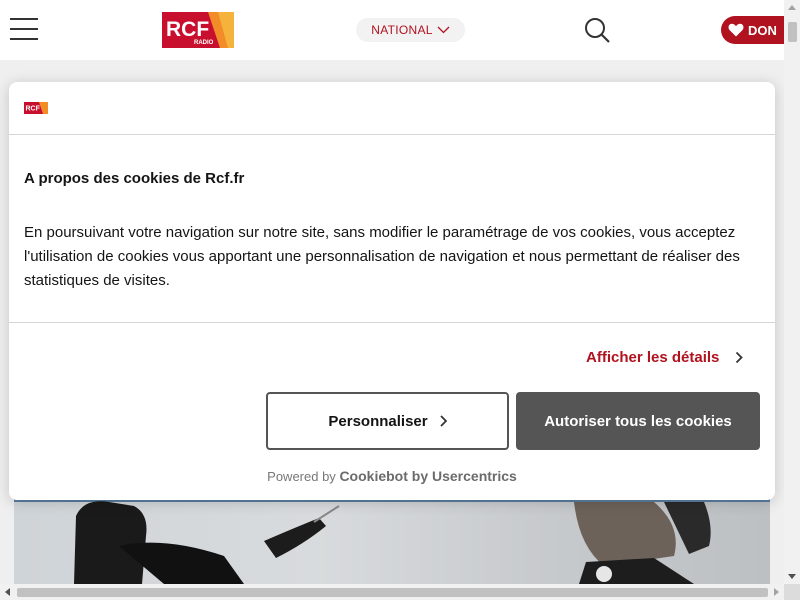 The width and height of the screenshot is (800, 600). What do you see at coordinates (204, 43) in the screenshot?
I see `svg-text: RADIO` at bounding box center [204, 43].